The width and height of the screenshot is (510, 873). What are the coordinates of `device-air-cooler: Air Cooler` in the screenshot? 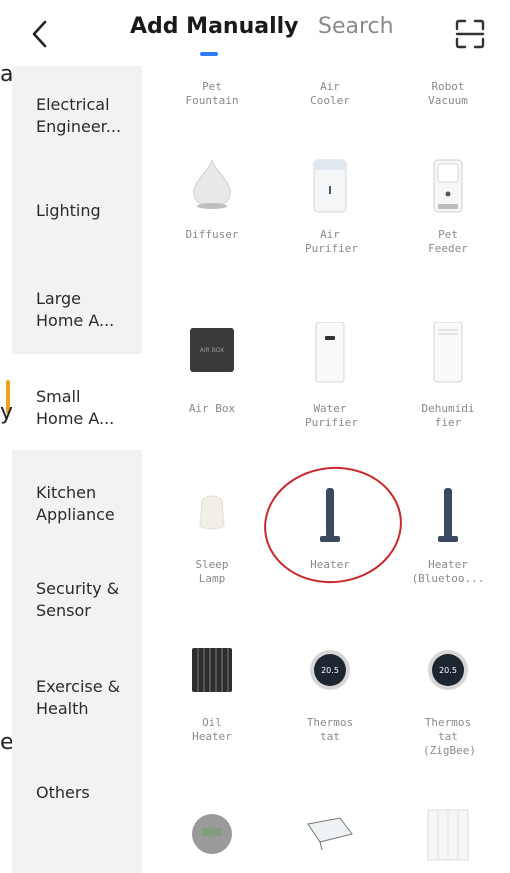 It's located at (330, 94).